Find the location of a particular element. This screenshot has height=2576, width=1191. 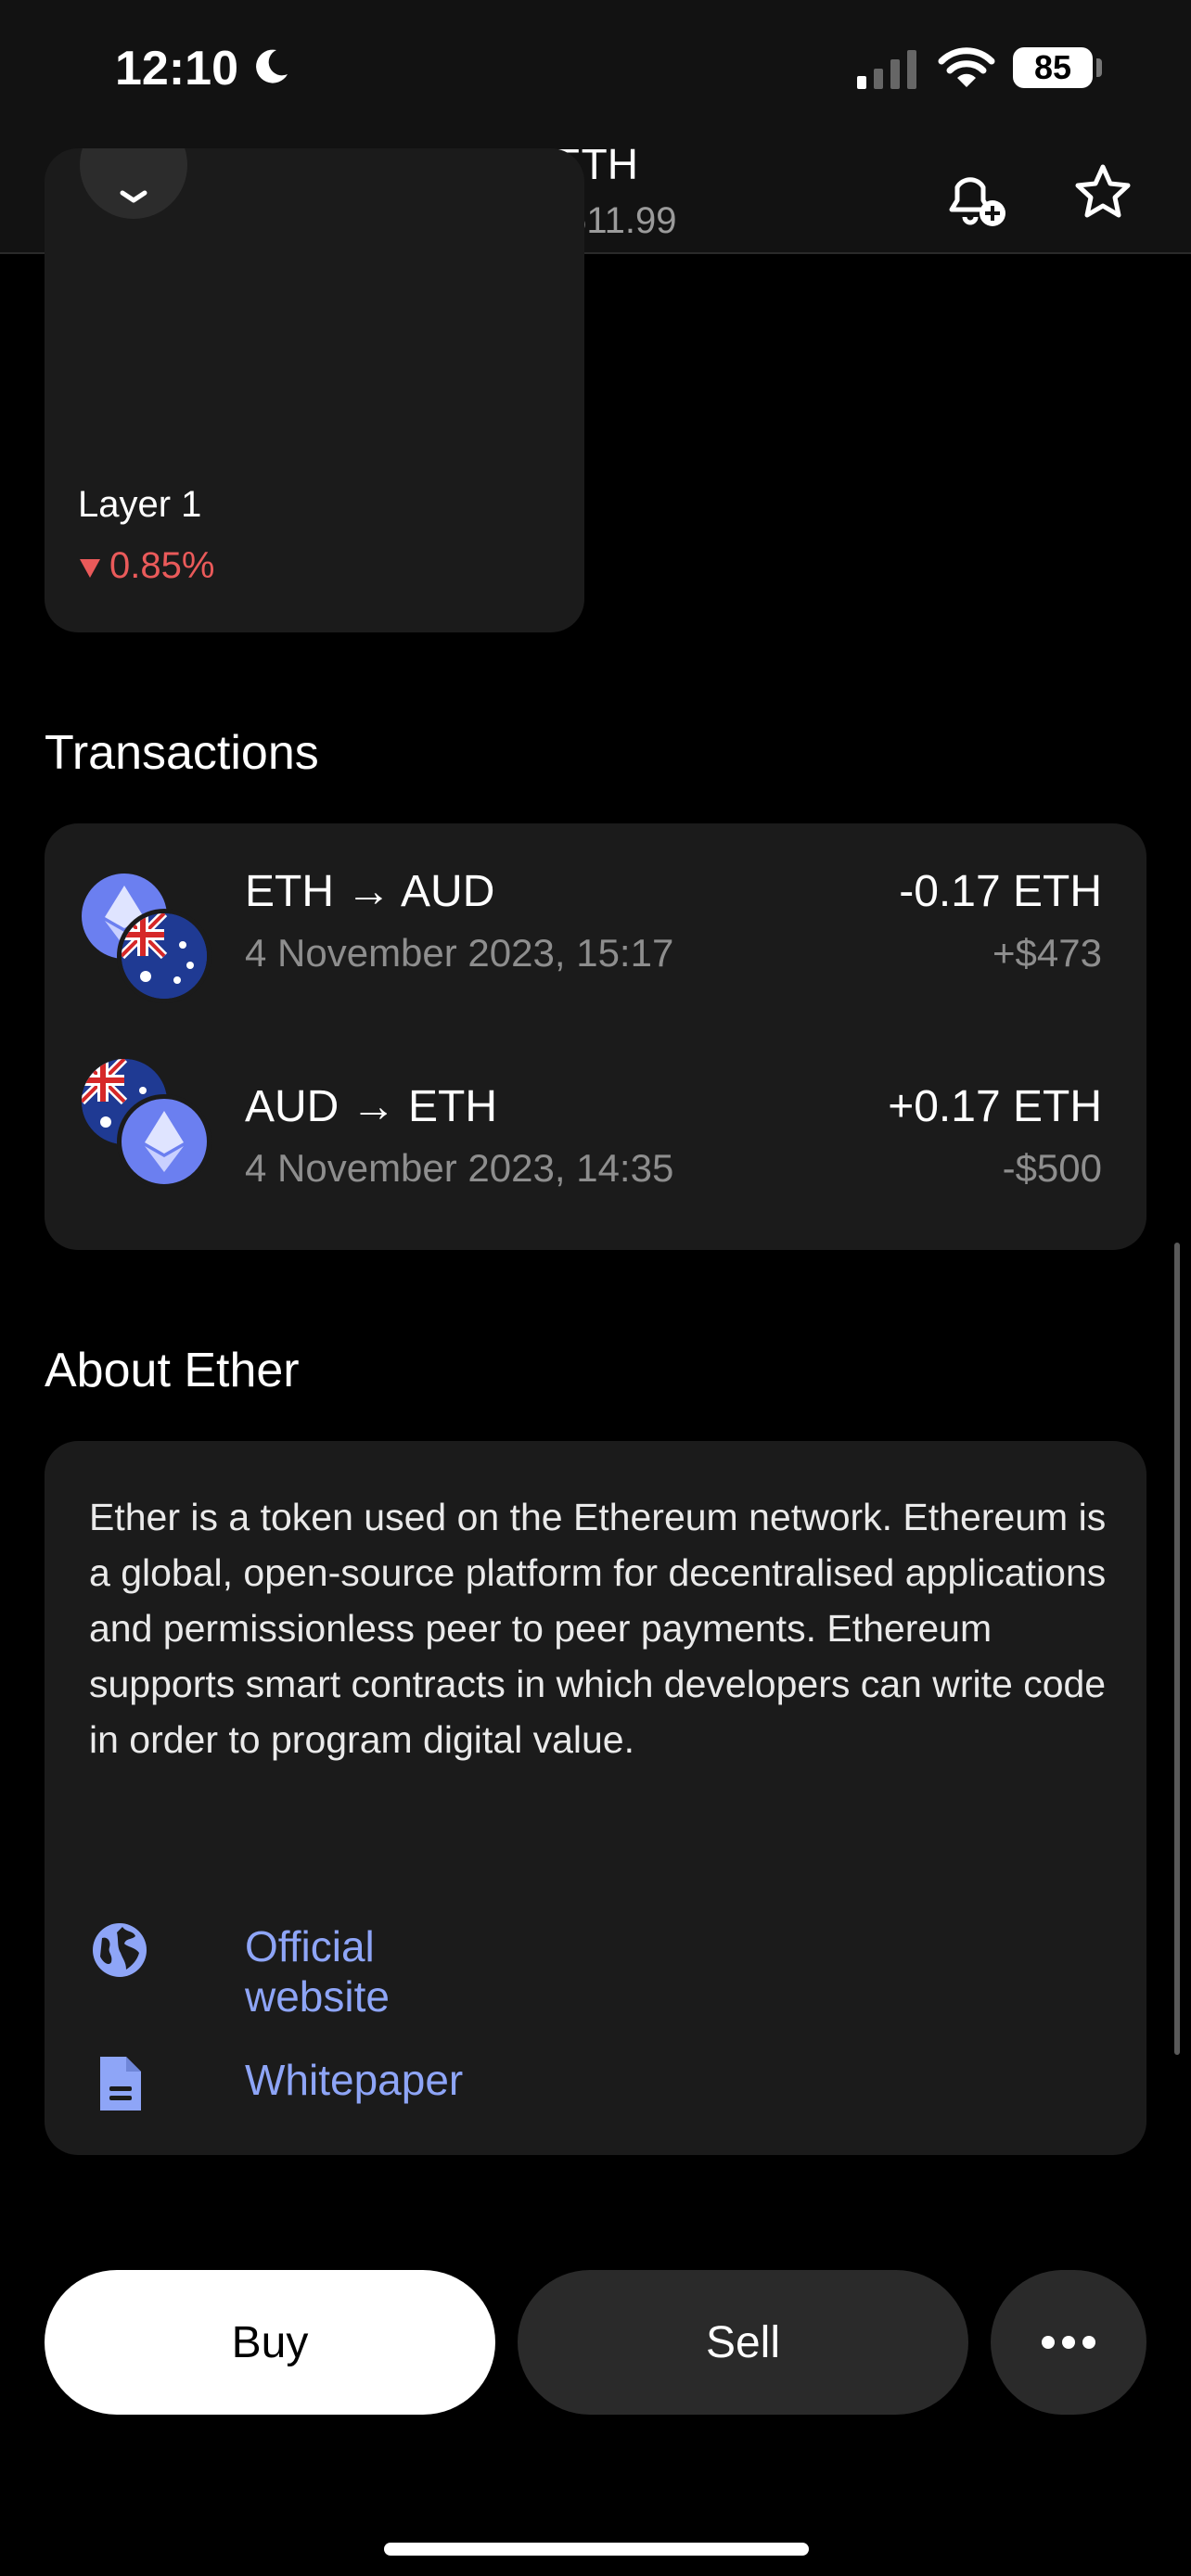

category-icon is located at coordinates (133, 183).